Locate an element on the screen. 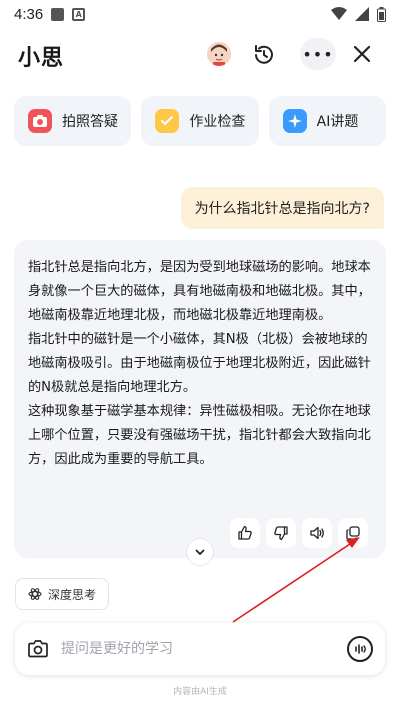 The width and height of the screenshot is (400, 710). deep-think-toggle: 深度思考 is located at coordinates (62, 594).